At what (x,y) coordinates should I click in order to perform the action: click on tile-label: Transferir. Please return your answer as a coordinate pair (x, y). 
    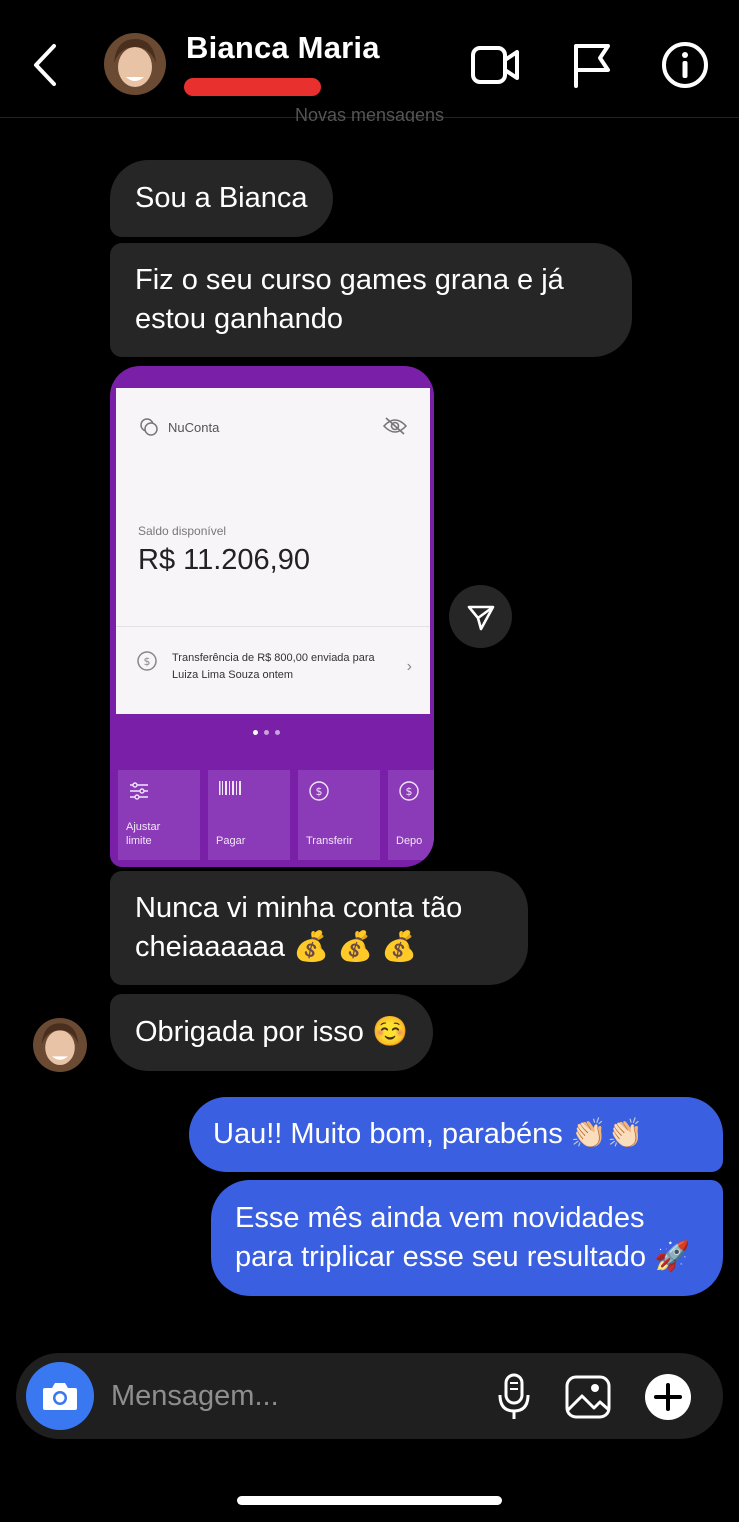
    Looking at the image, I should click on (329, 841).